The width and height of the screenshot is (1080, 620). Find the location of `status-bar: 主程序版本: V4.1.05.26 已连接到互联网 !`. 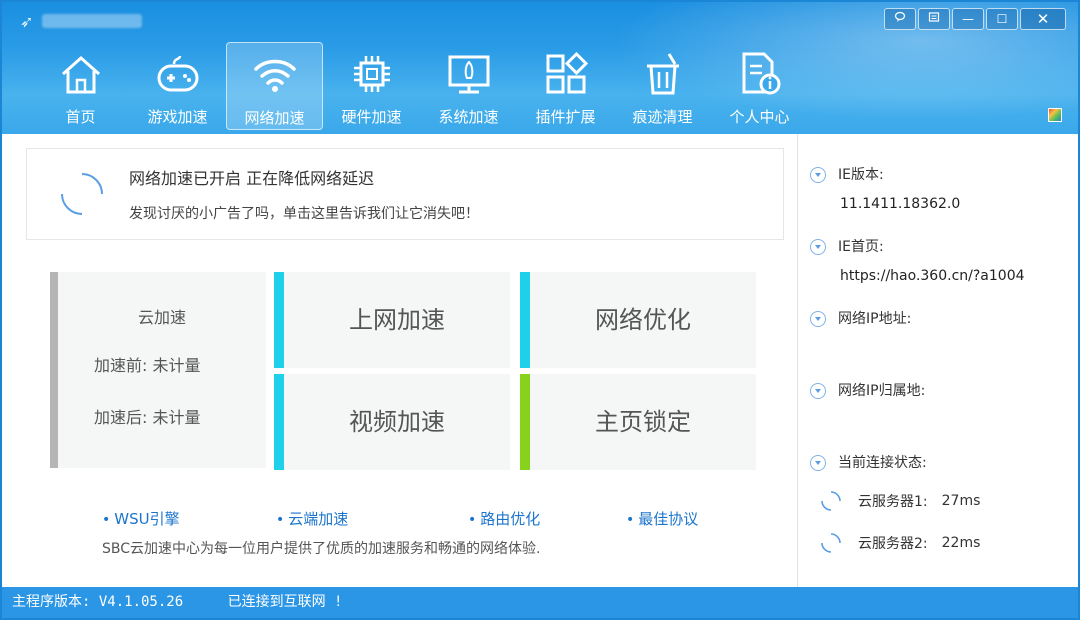

status-bar: 主程序版本: V4.1.05.26 已连接到互联网 ! is located at coordinates (540, 602).